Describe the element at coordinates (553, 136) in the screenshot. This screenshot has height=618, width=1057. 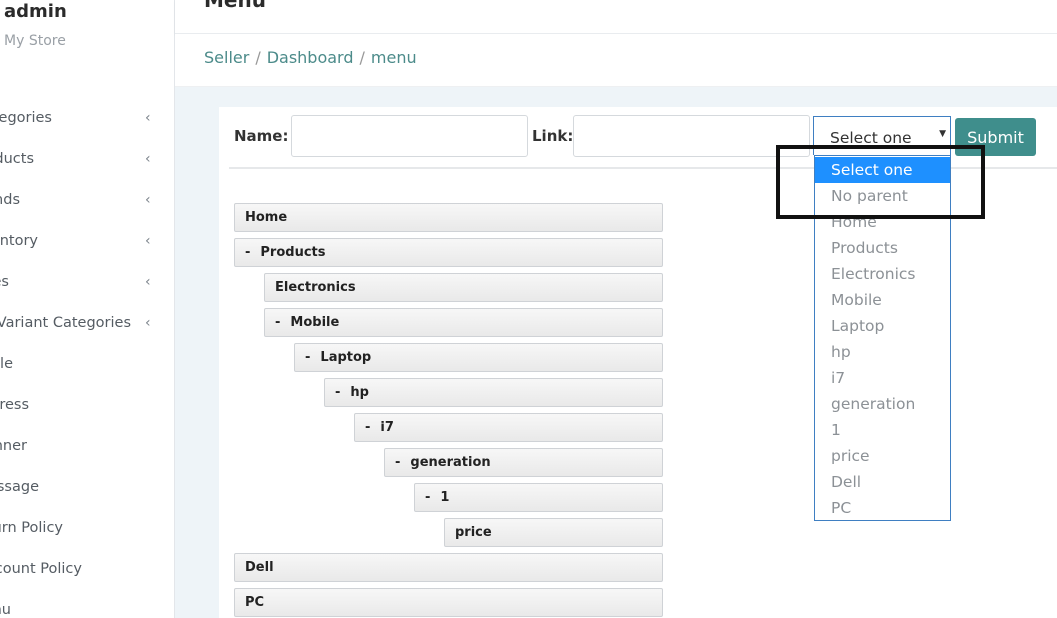
I see `link-label: Link:` at that location.